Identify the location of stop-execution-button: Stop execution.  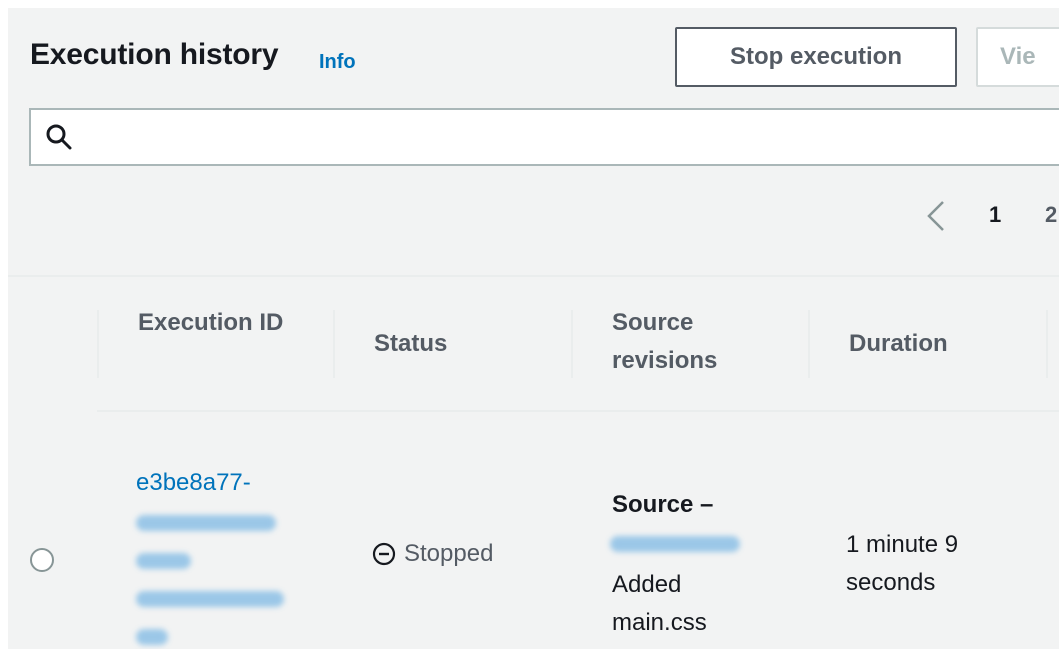
(816, 57).